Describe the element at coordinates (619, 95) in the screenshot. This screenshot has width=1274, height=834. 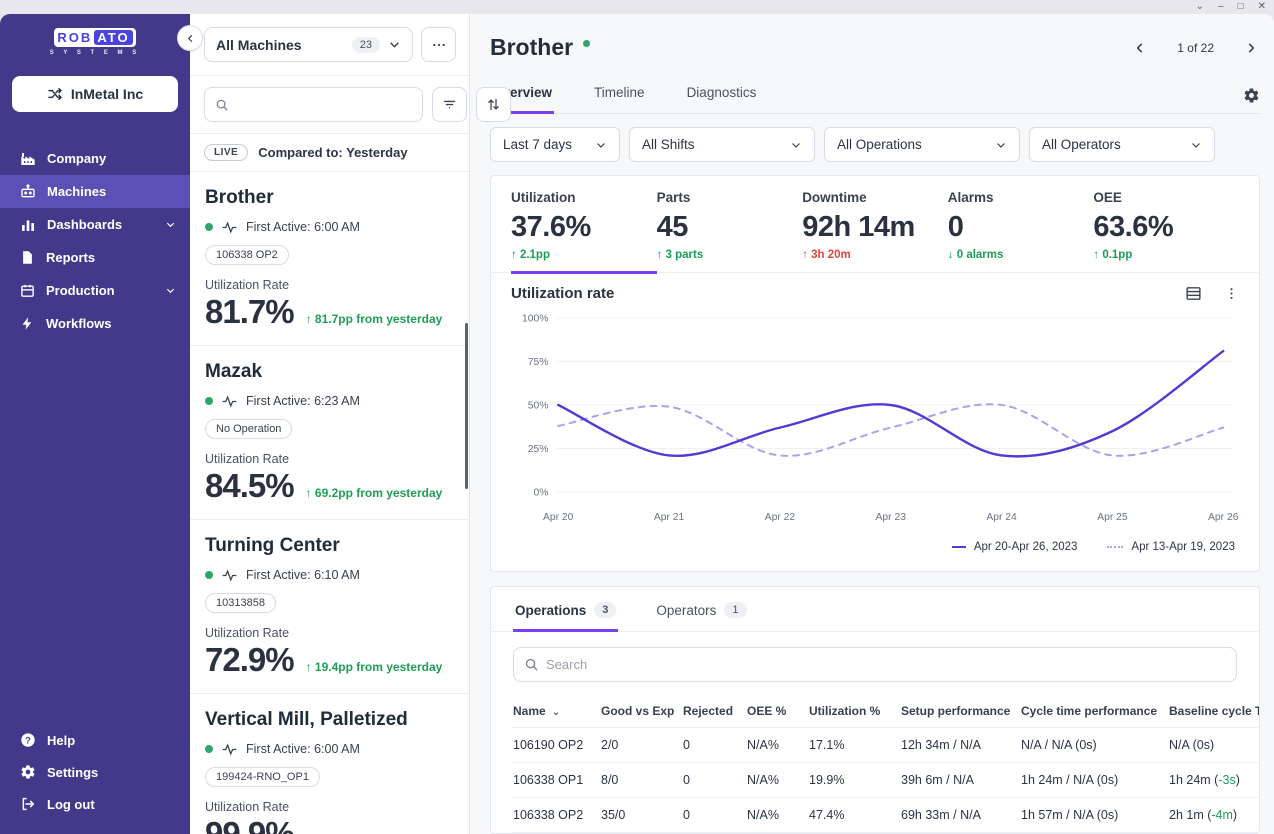
I see `tab-timeline: Timeline` at that location.